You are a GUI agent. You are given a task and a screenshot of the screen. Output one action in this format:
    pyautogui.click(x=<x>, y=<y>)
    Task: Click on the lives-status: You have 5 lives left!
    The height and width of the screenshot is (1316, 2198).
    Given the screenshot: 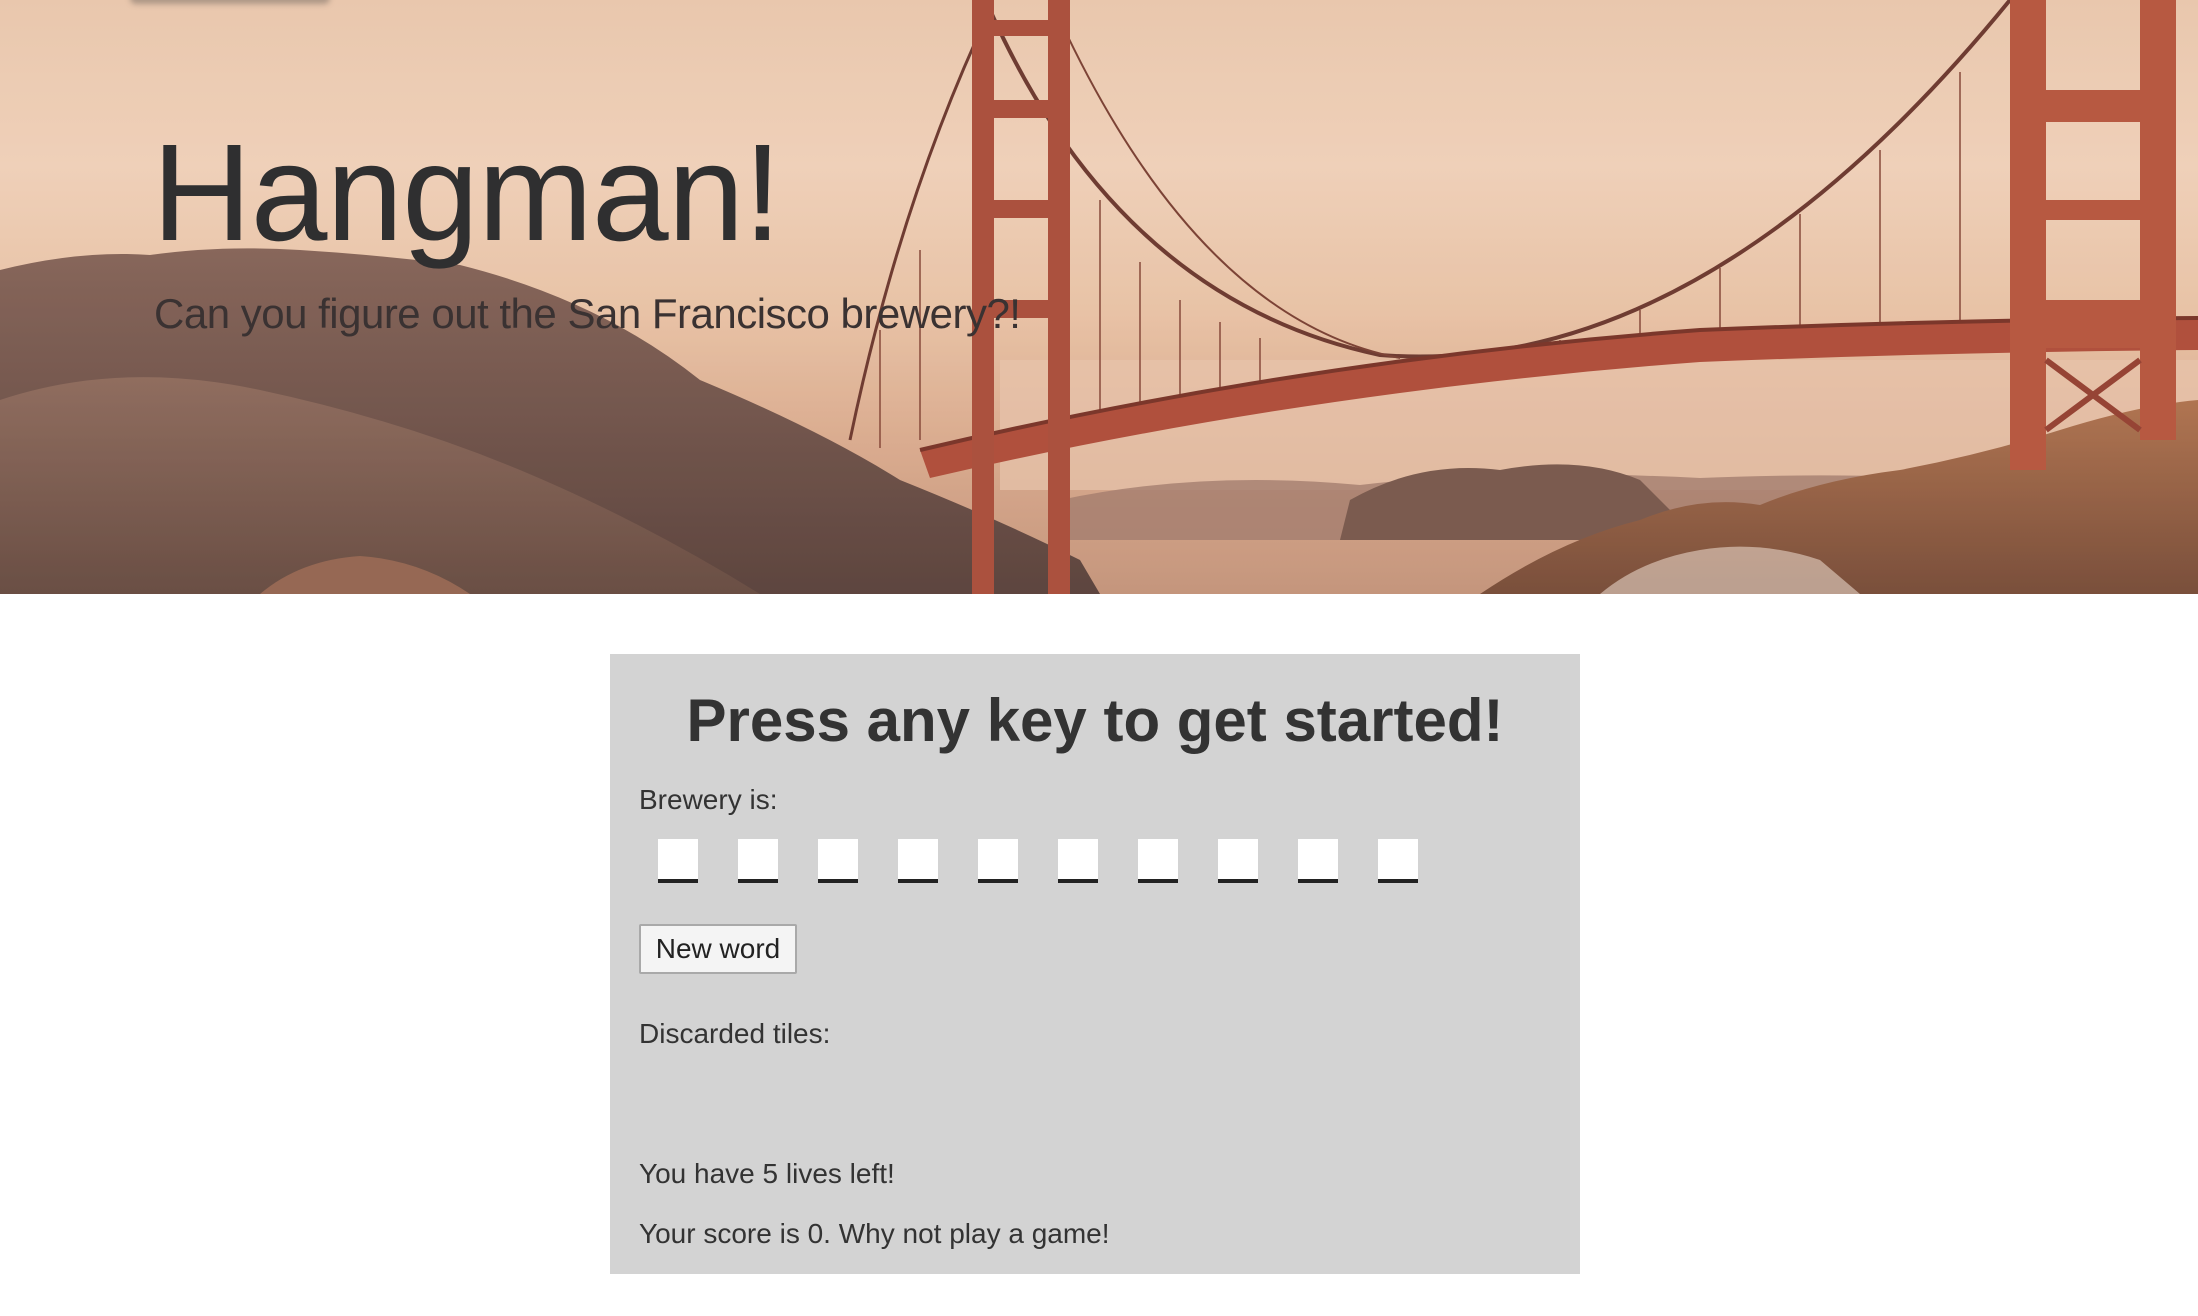 What is the action you would take?
    pyautogui.click(x=767, y=1173)
    